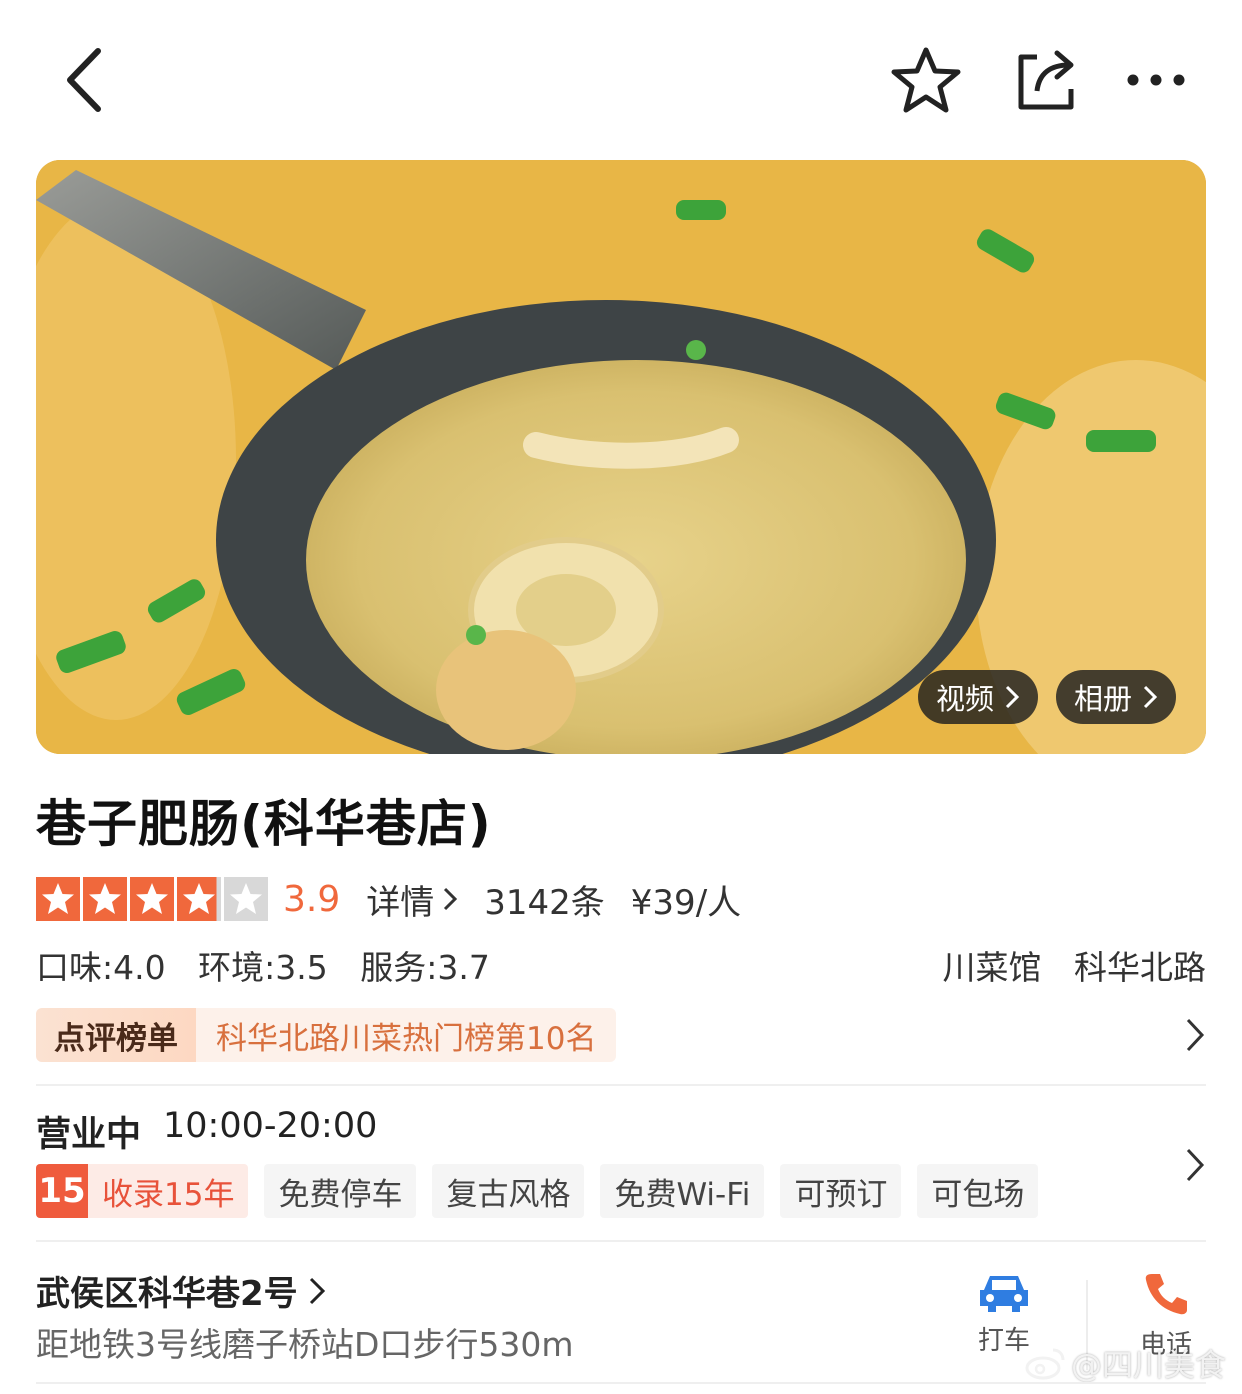 The width and height of the screenshot is (1242, 1394). What do you see at coordinates (264, 824) in the screenshot?
I see `shop-name: 巷子肥肠(科华巷店)` at bounding box center [264, 824].